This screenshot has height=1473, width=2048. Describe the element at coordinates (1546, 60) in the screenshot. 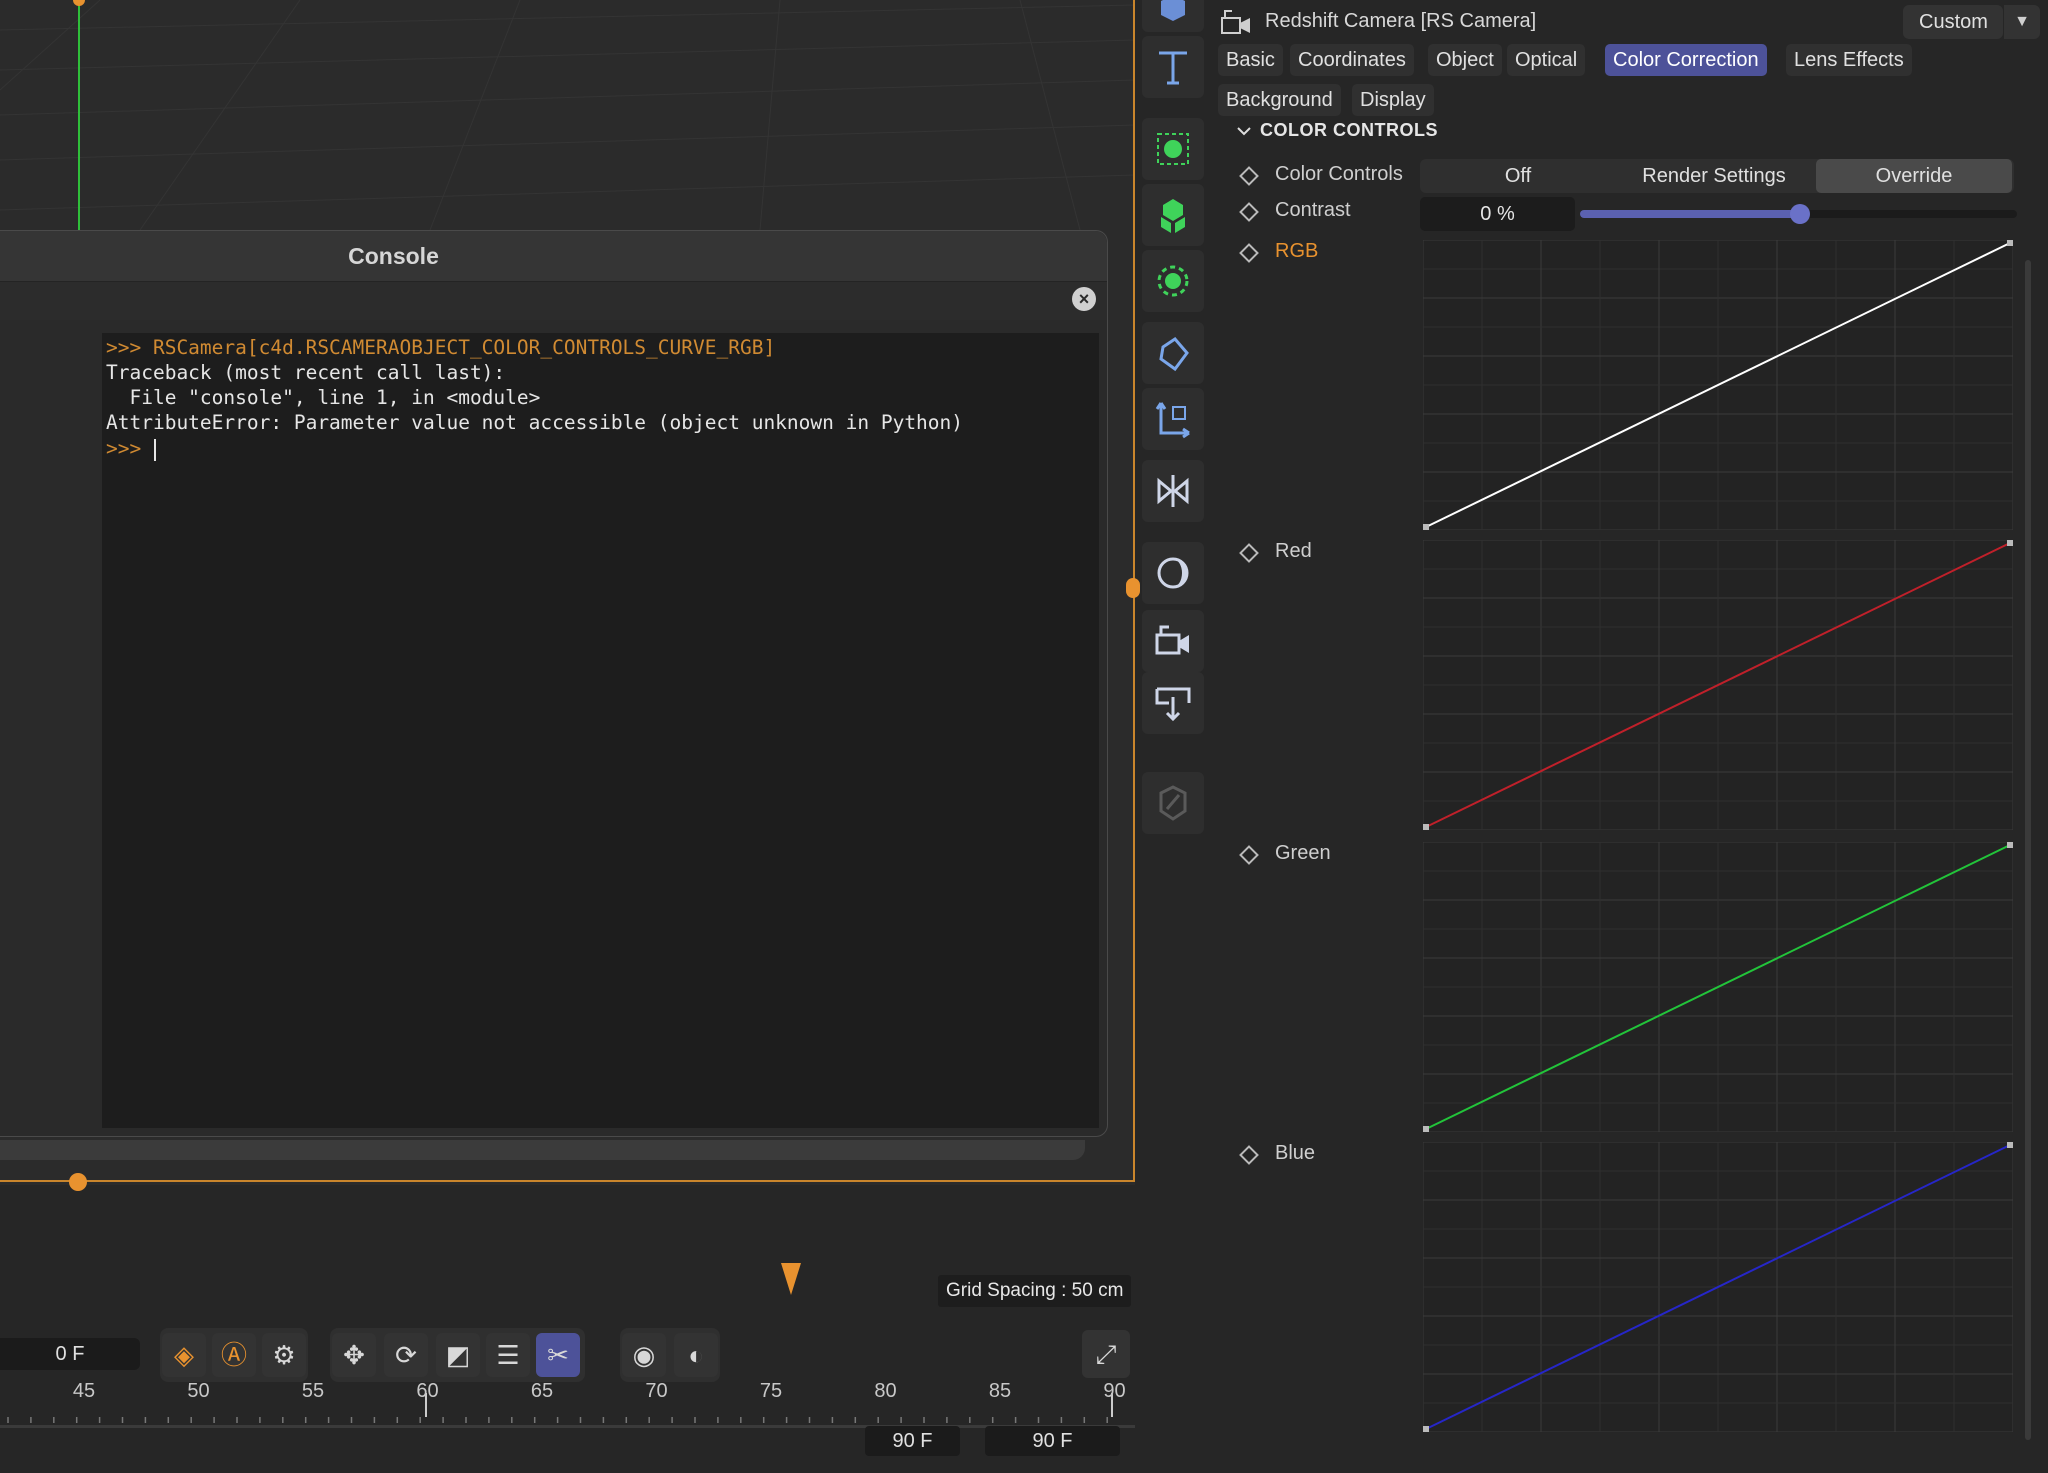

I see `tab-optical: Optical` at that location.